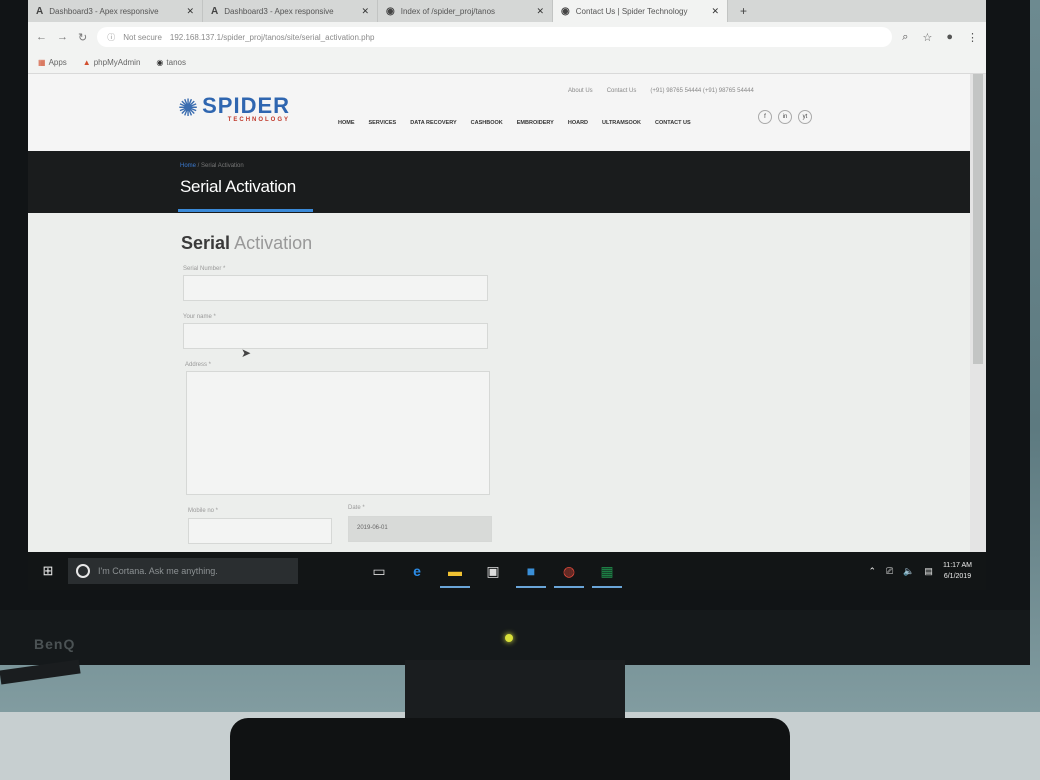 Image resolution: width=1040 pixels, height=780 pixels. What do you see at coordinates (507, 63) in the screenshot?
I see `bookmarks-bar: ▦ Apps ▲ phpMyAdmin ◉ tanos` at bounding box center [507, 63].